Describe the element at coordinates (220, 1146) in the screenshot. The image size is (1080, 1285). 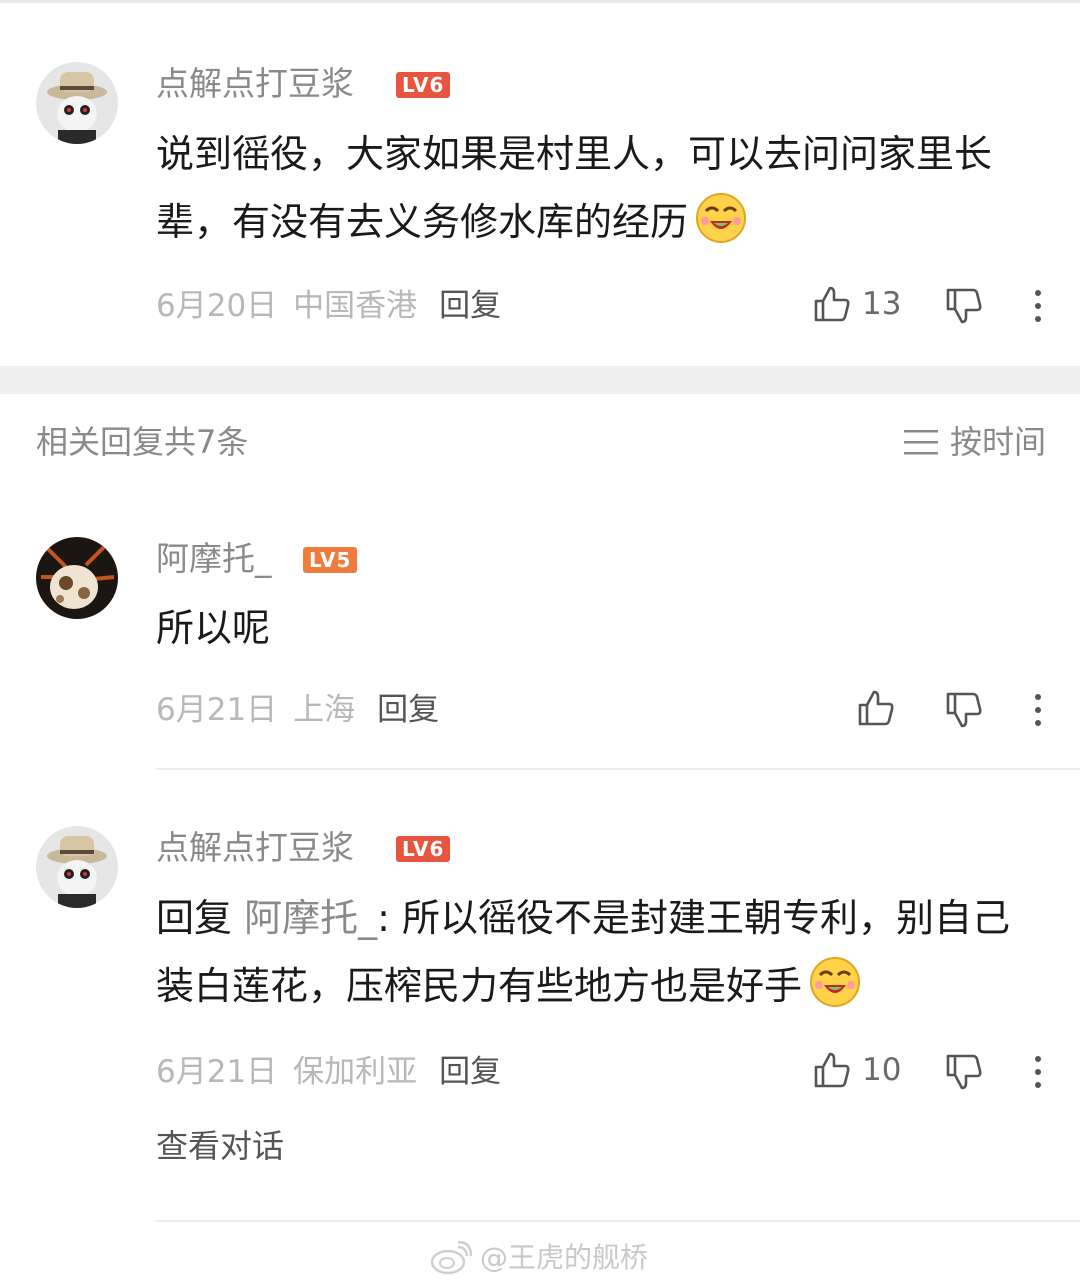
I see `view-conversation-link: 查看对话` at that location.